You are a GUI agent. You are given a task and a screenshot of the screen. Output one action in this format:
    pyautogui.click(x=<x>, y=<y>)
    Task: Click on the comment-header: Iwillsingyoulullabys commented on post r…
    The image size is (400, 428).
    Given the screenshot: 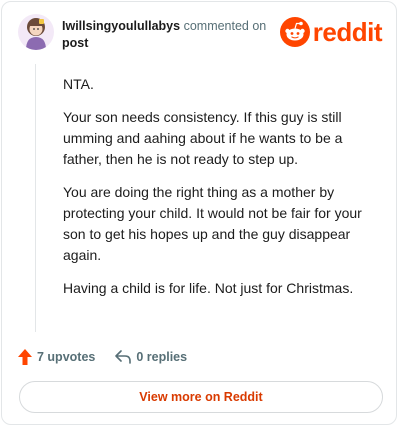 What is the action you would take?
    pyautogui.click(x=200, y=34)
    